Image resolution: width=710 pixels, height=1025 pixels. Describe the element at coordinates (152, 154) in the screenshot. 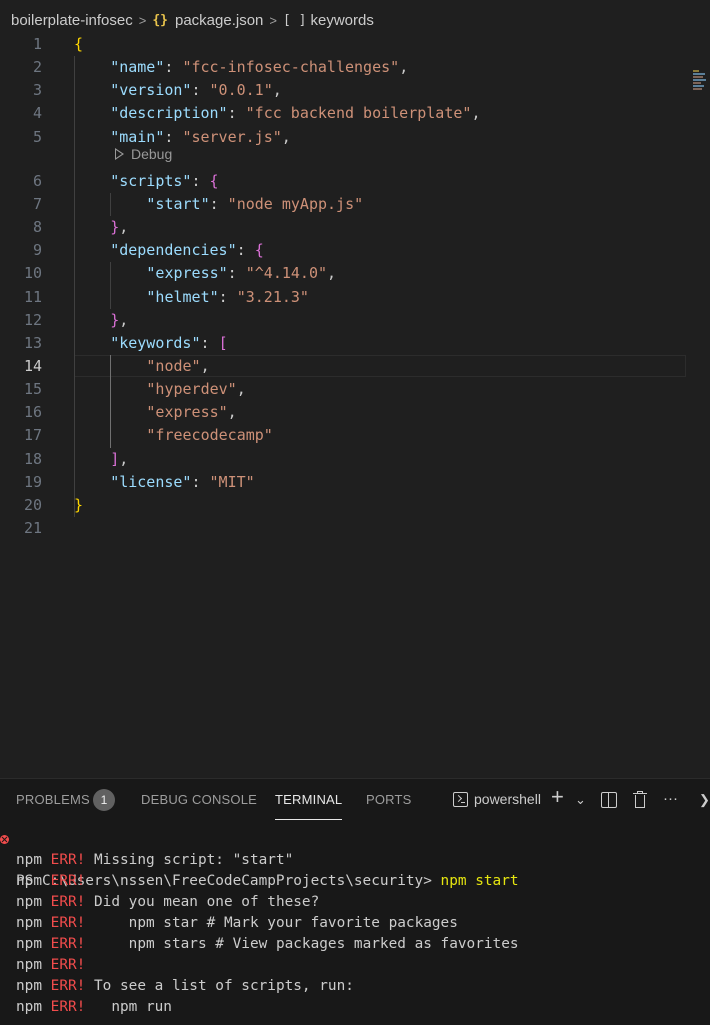

I see `codelens-label: Debug` at that location.